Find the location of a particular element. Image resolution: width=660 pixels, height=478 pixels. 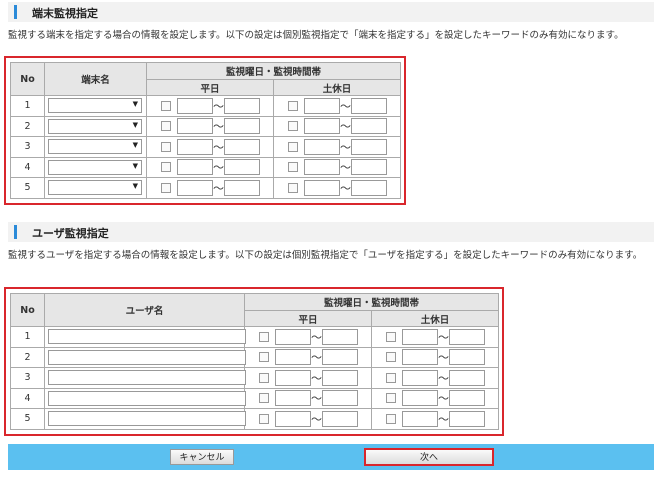

table-row: 5 ▼ ～ ～ is located at coordinates (206, 188).